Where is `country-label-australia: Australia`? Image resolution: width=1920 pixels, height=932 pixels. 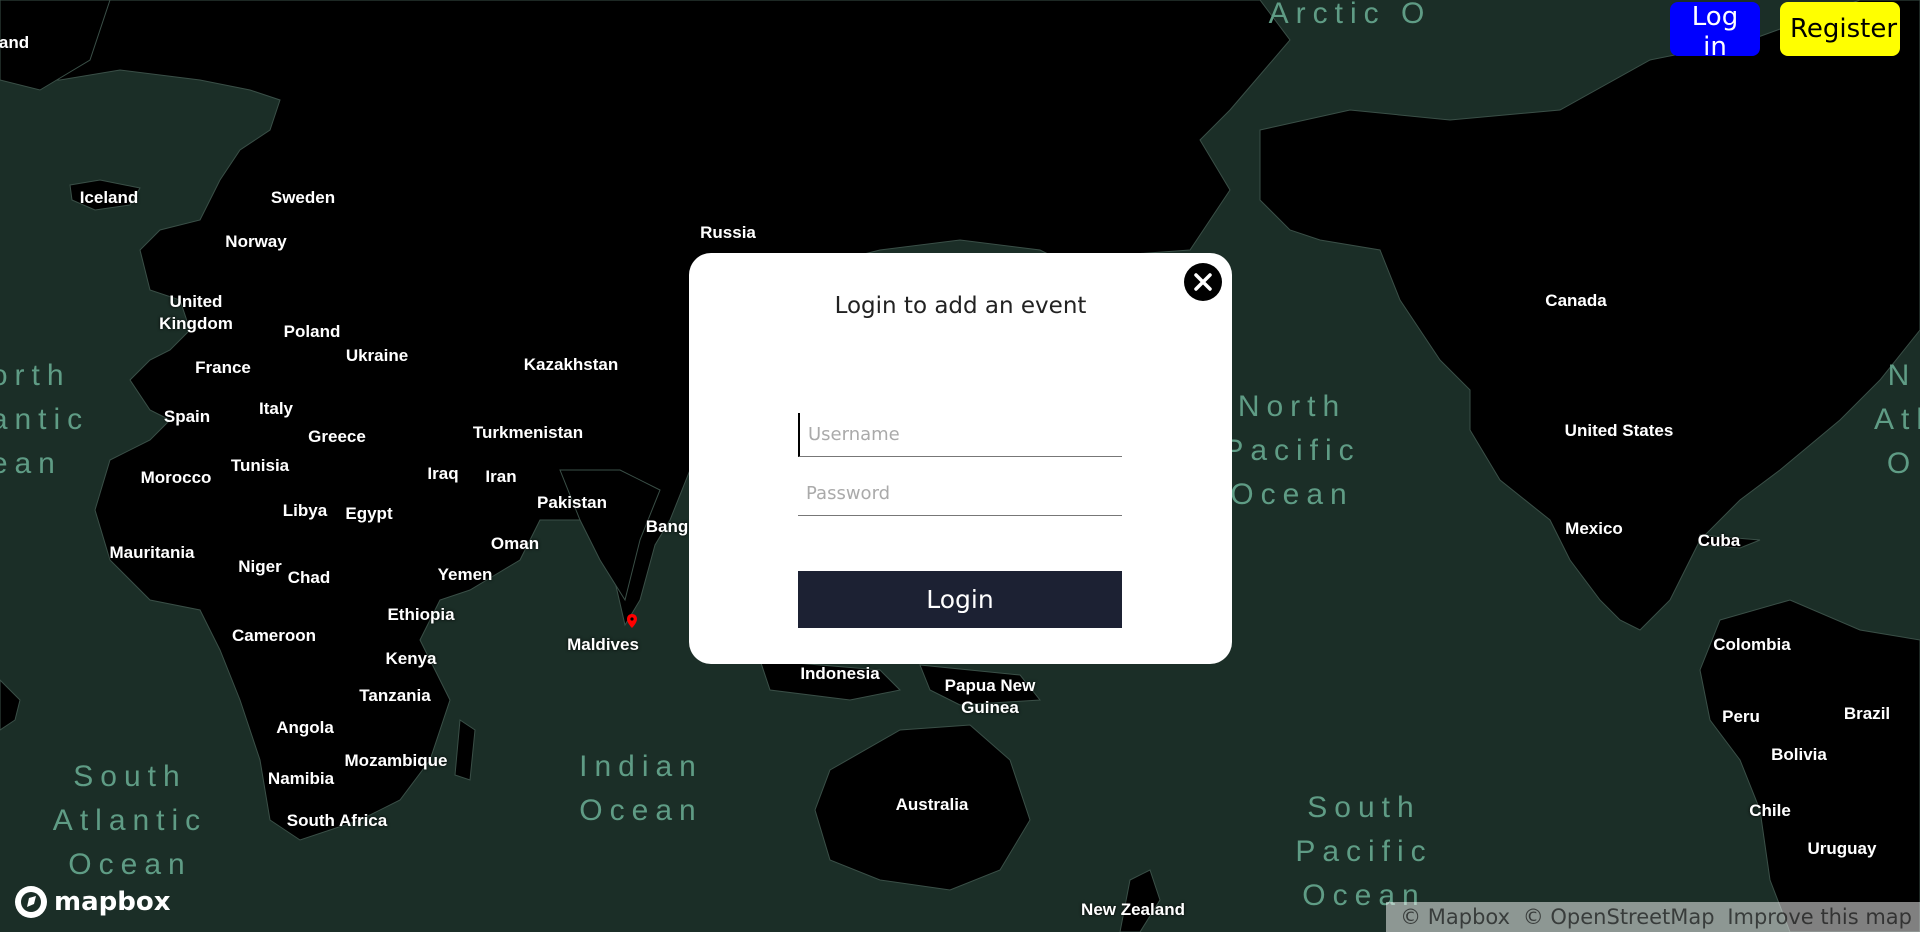
country-label-australia: Australia is located at coordinates (932, 804).